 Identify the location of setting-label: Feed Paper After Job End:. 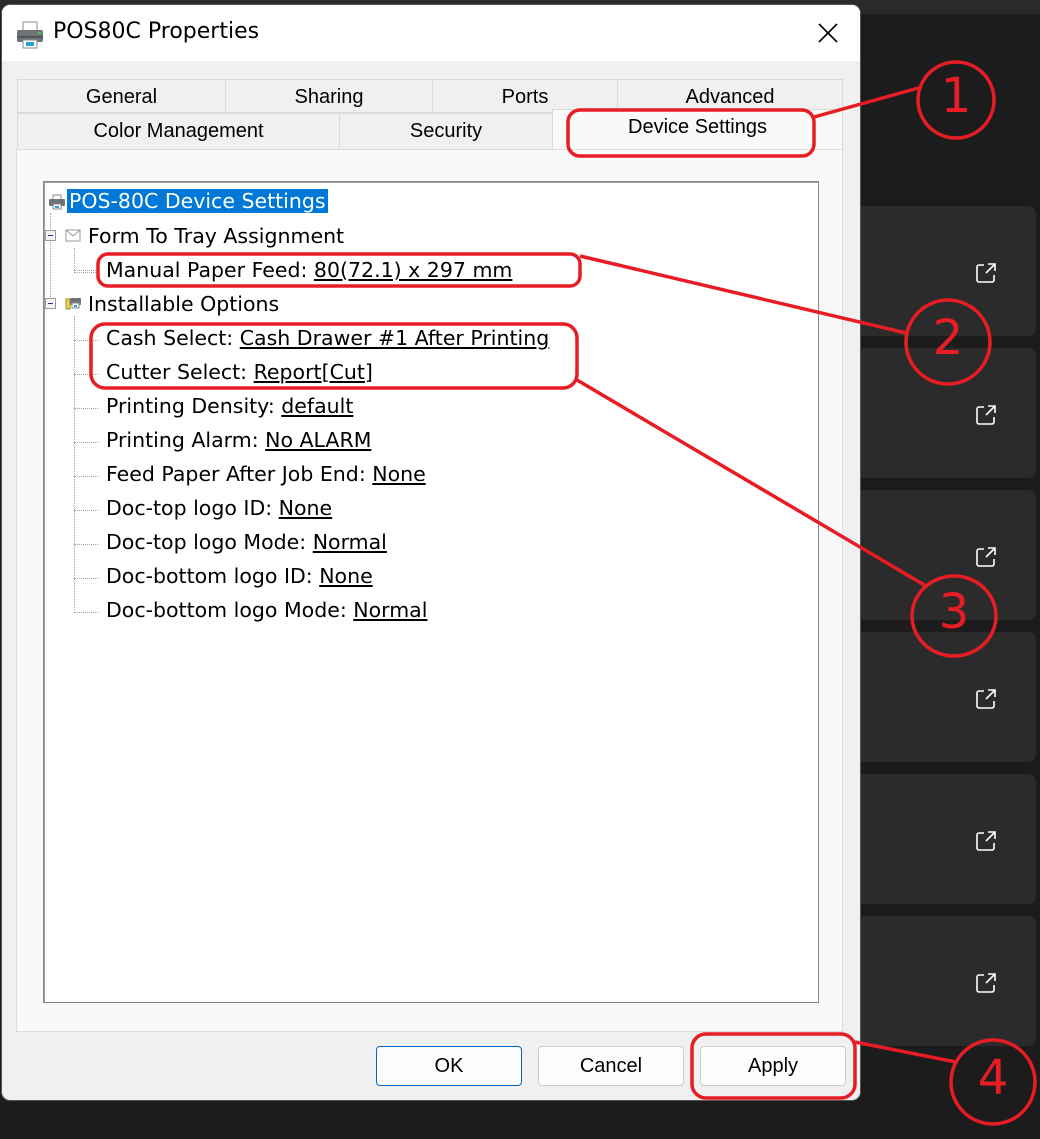
(239, 474).